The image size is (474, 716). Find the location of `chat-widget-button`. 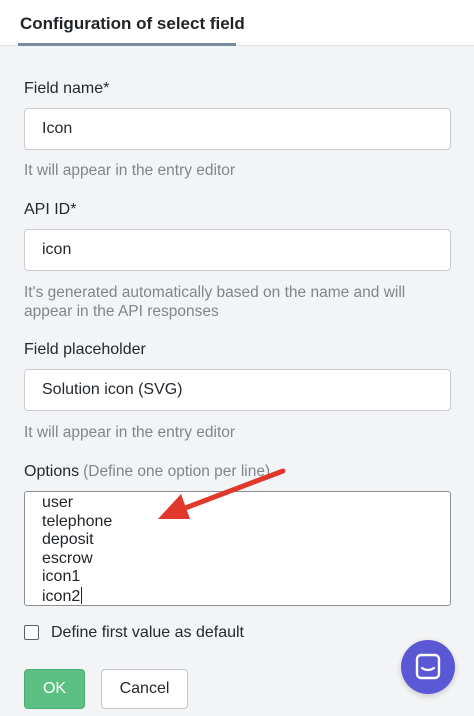

chat-widget-button is located at coordinates (428, 667).